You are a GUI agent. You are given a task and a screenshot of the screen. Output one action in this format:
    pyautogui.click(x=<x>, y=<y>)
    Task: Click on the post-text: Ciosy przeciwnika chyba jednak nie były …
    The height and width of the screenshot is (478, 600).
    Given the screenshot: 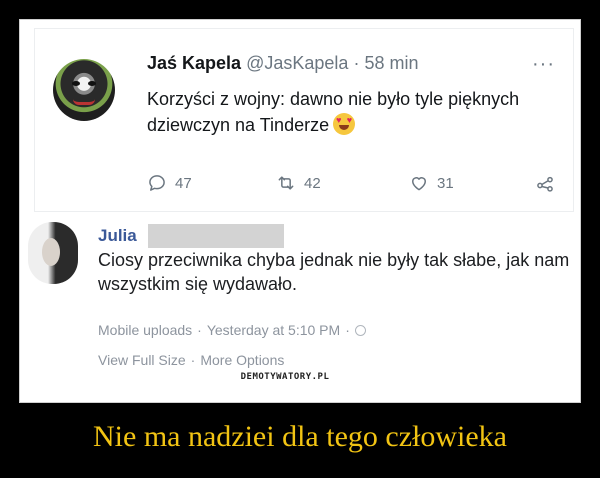 What is the action you would take?
    pyautogui.click(x=334, y=272)
    